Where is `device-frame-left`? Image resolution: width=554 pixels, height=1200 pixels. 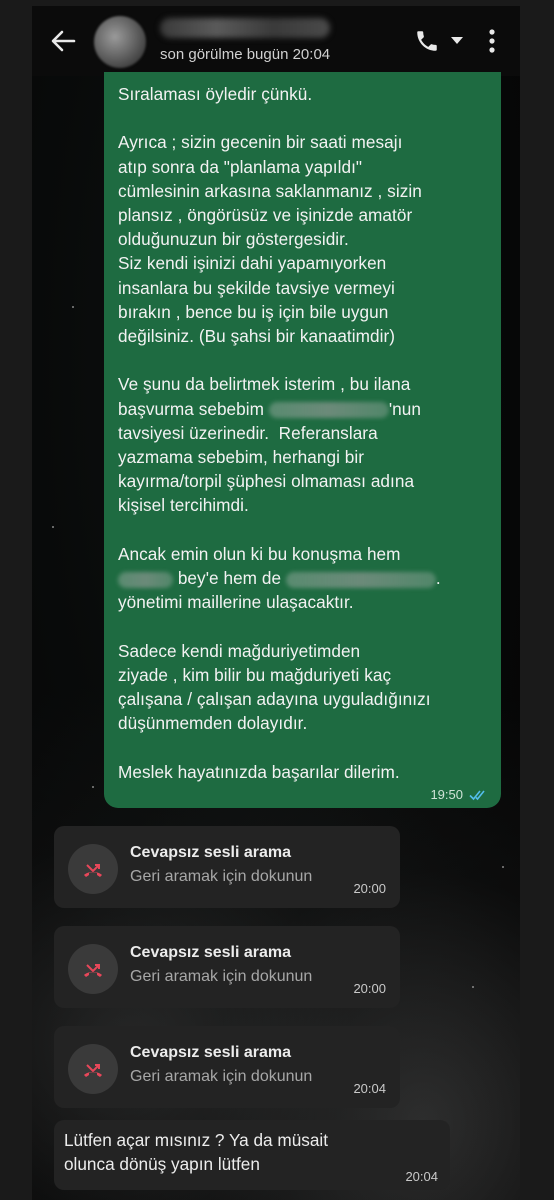 device-frame-left is located at coordinates (16, 600).